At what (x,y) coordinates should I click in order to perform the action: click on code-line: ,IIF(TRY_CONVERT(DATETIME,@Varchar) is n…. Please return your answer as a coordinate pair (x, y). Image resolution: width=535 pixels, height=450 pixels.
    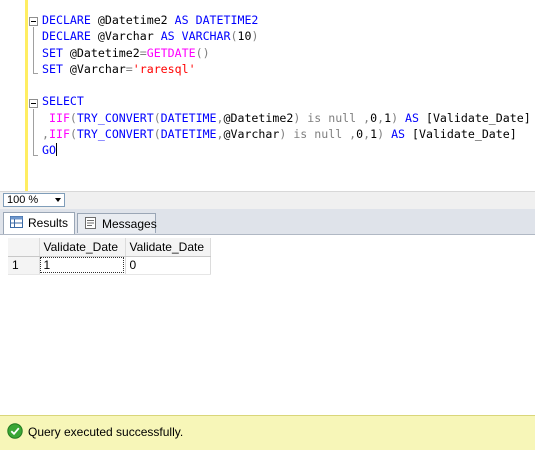
    Looking at the image, I should click on (286, 134).